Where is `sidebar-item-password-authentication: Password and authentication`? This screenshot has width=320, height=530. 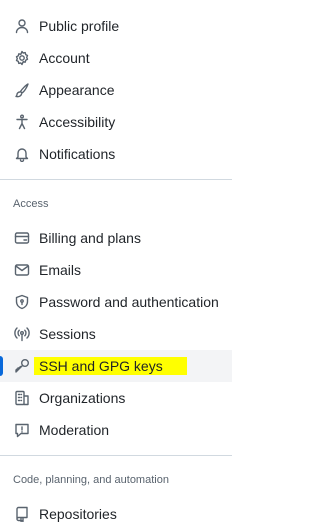 sidebar-item-password-authentication: Password and authentication is located at coordinates (116, 302).